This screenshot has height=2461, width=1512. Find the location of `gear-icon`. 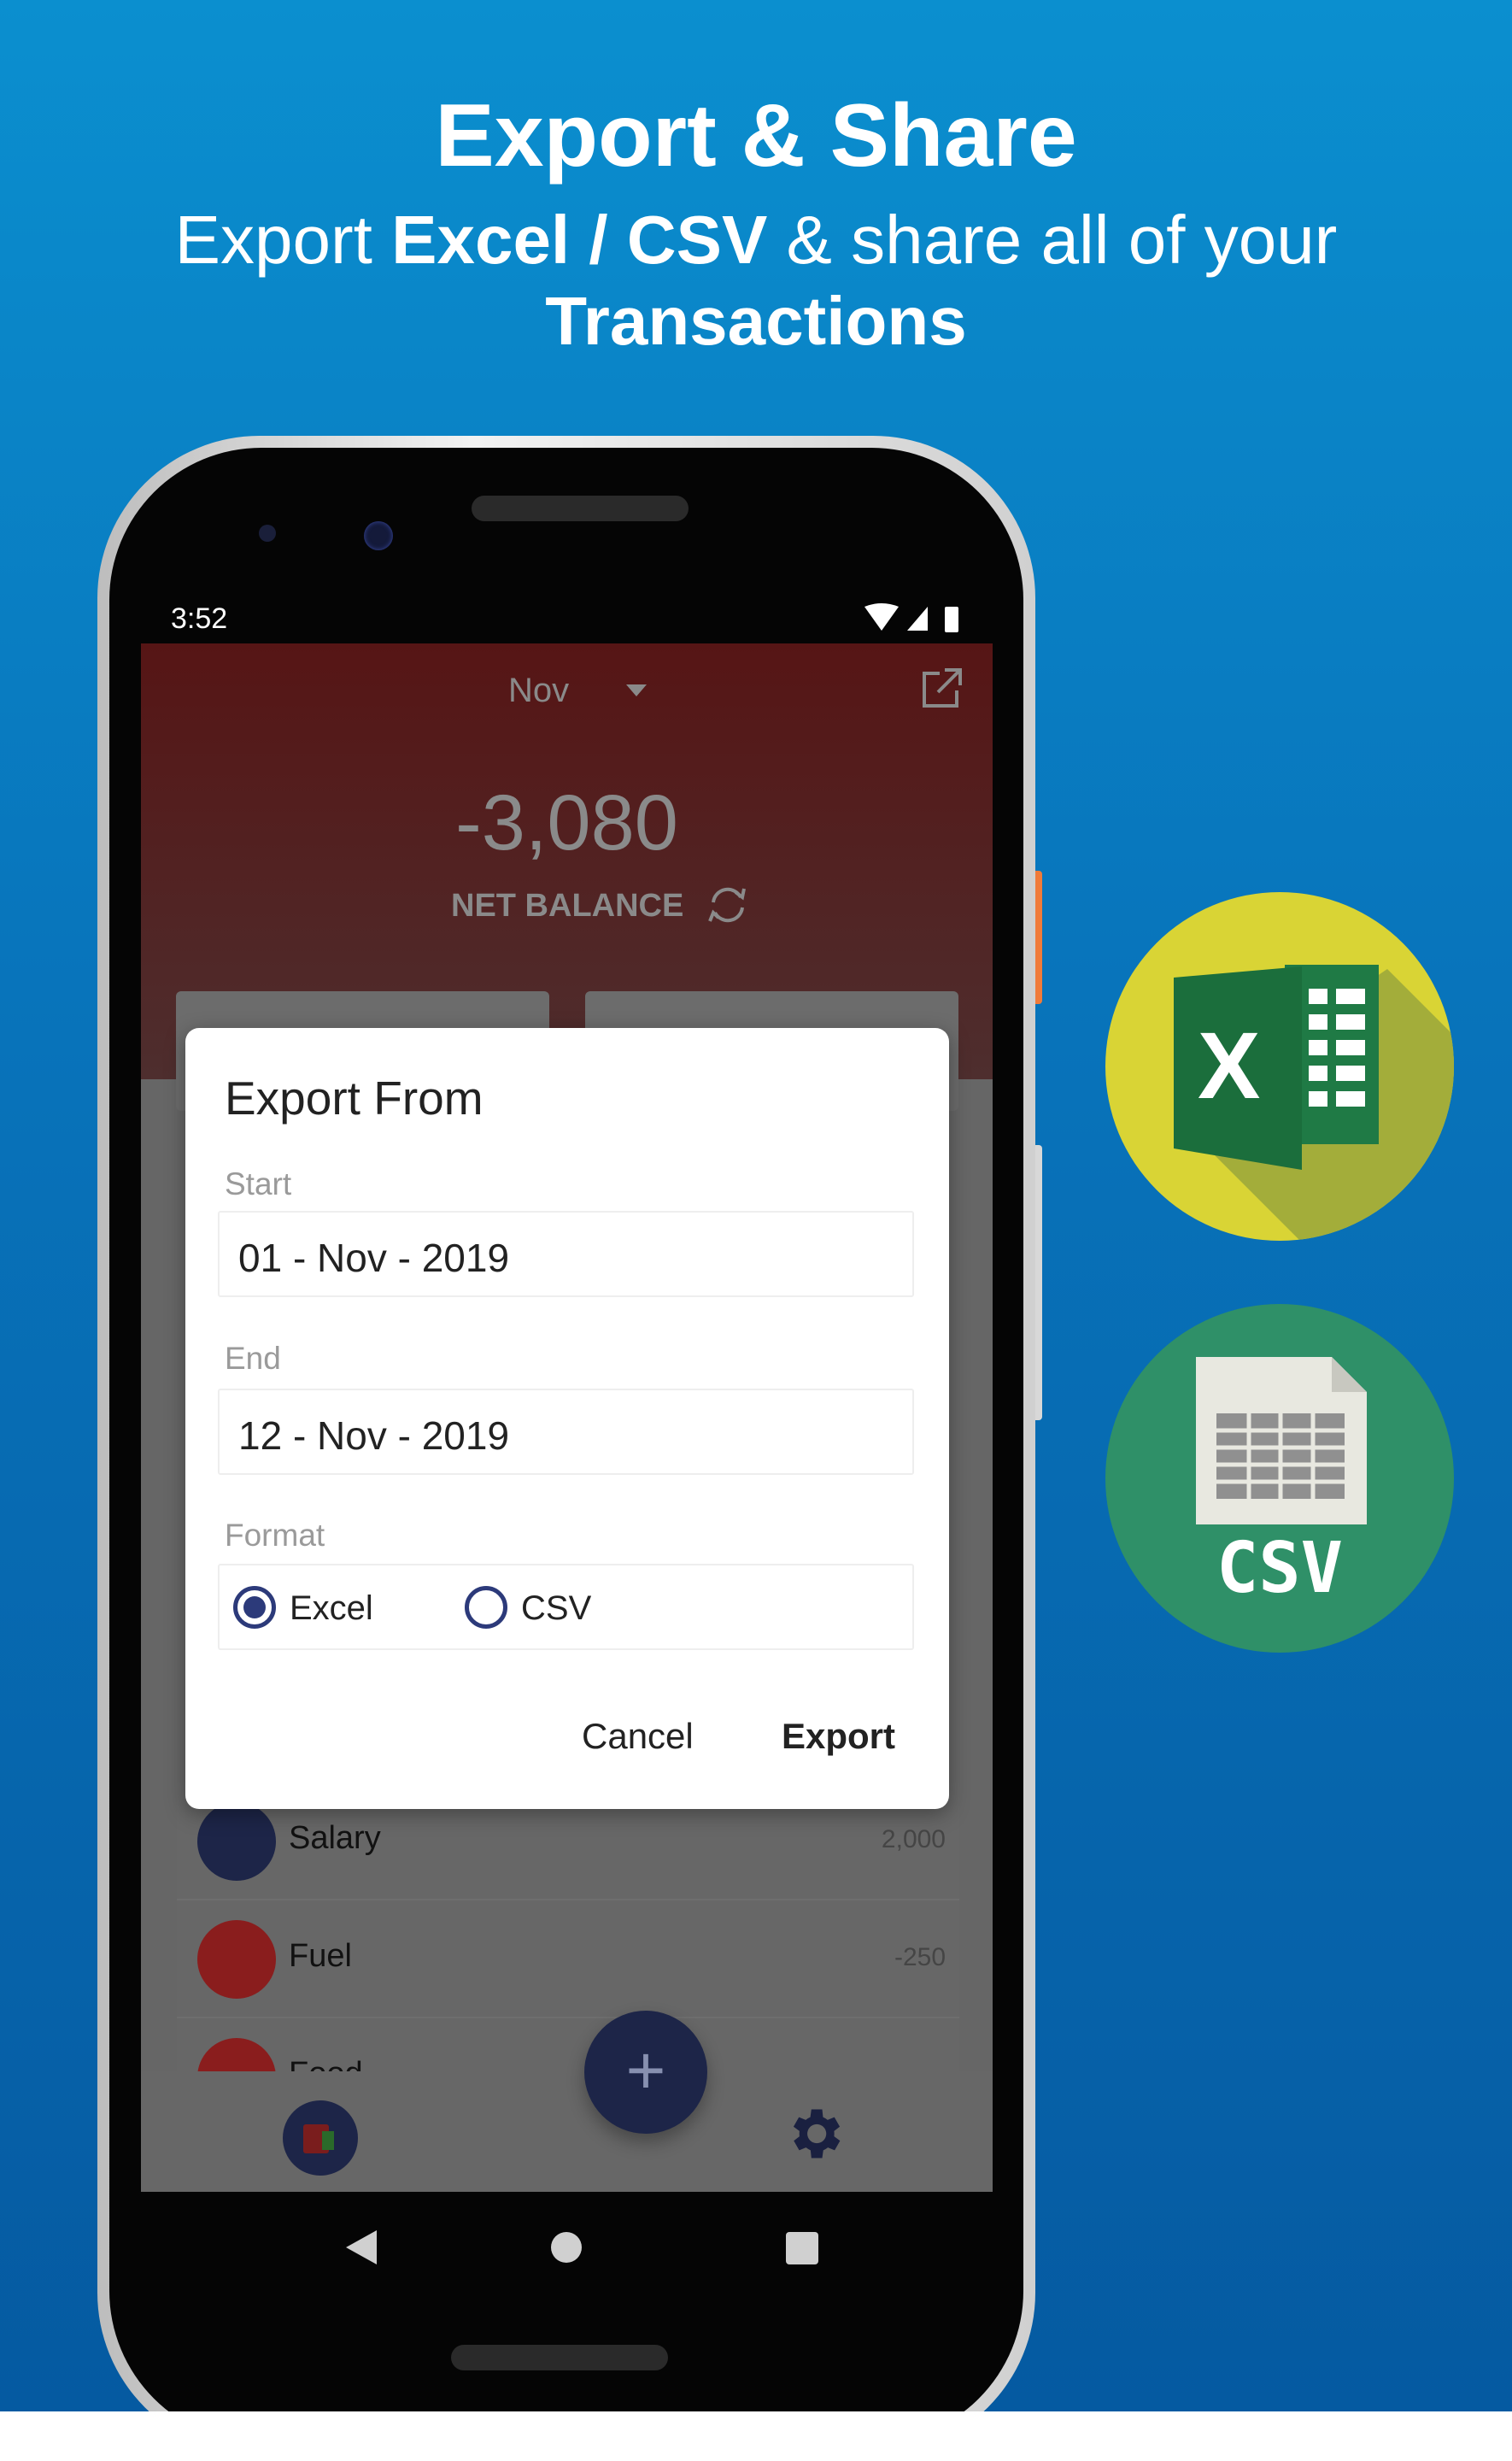

gear-icon is located at coordinates (814, 2133).